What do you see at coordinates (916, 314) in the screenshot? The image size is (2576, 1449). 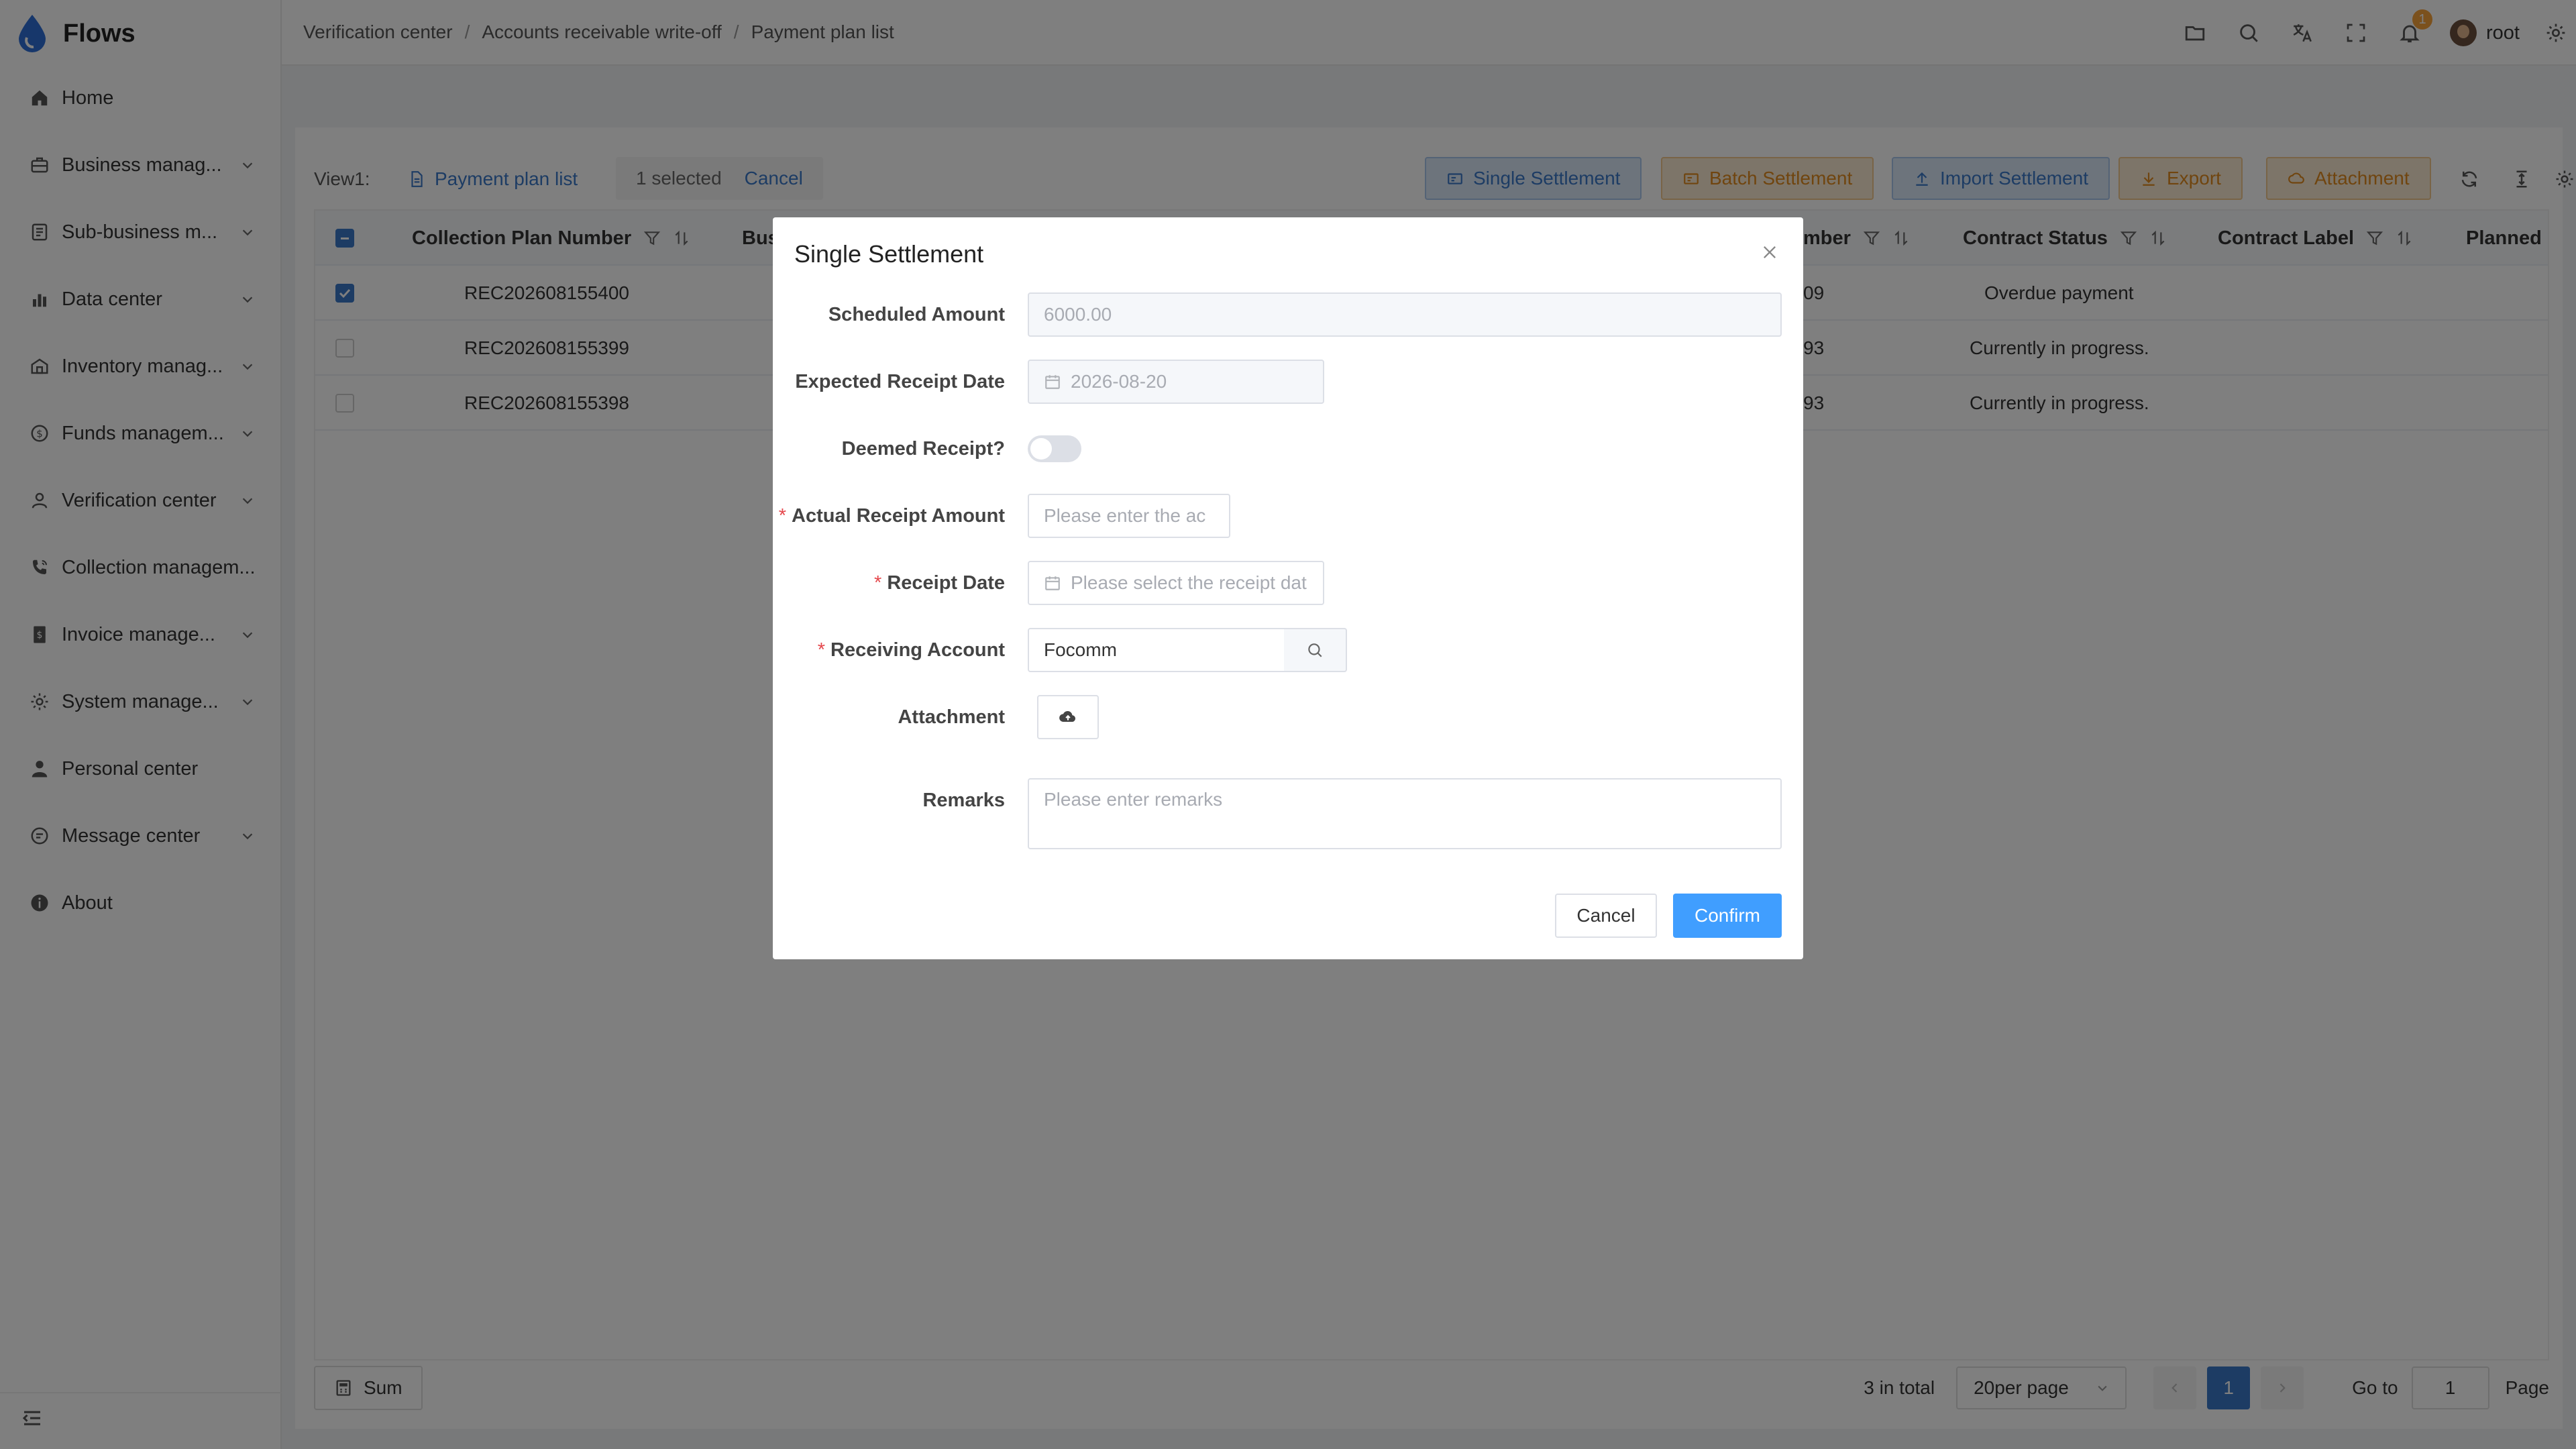 I see `scheduled-amount-label: Scheduled Amount` at bounding box center [916, 314].